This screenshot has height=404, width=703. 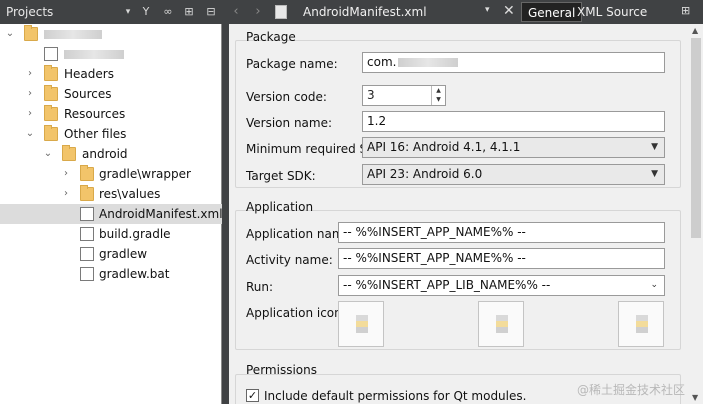 I want to click on package-name-field: com., so click(x=513, y=62).